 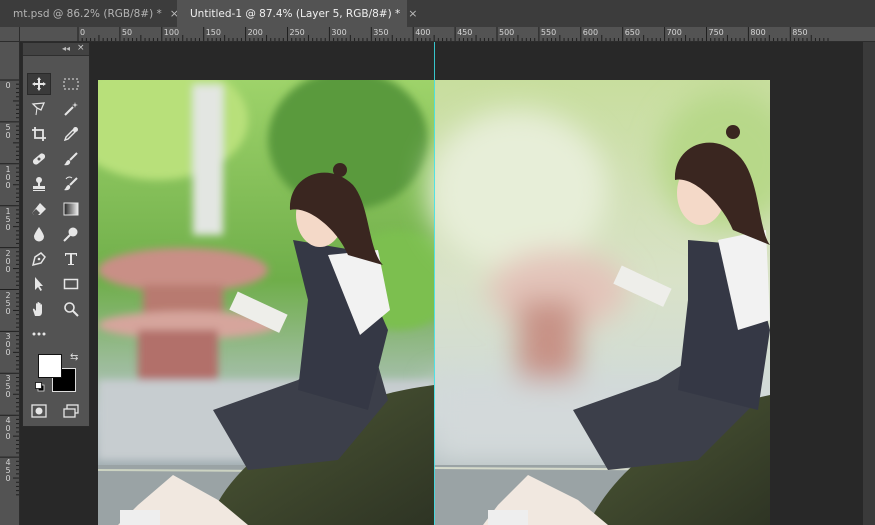 I want to click on brush-tool, so click(x=71, y=159).